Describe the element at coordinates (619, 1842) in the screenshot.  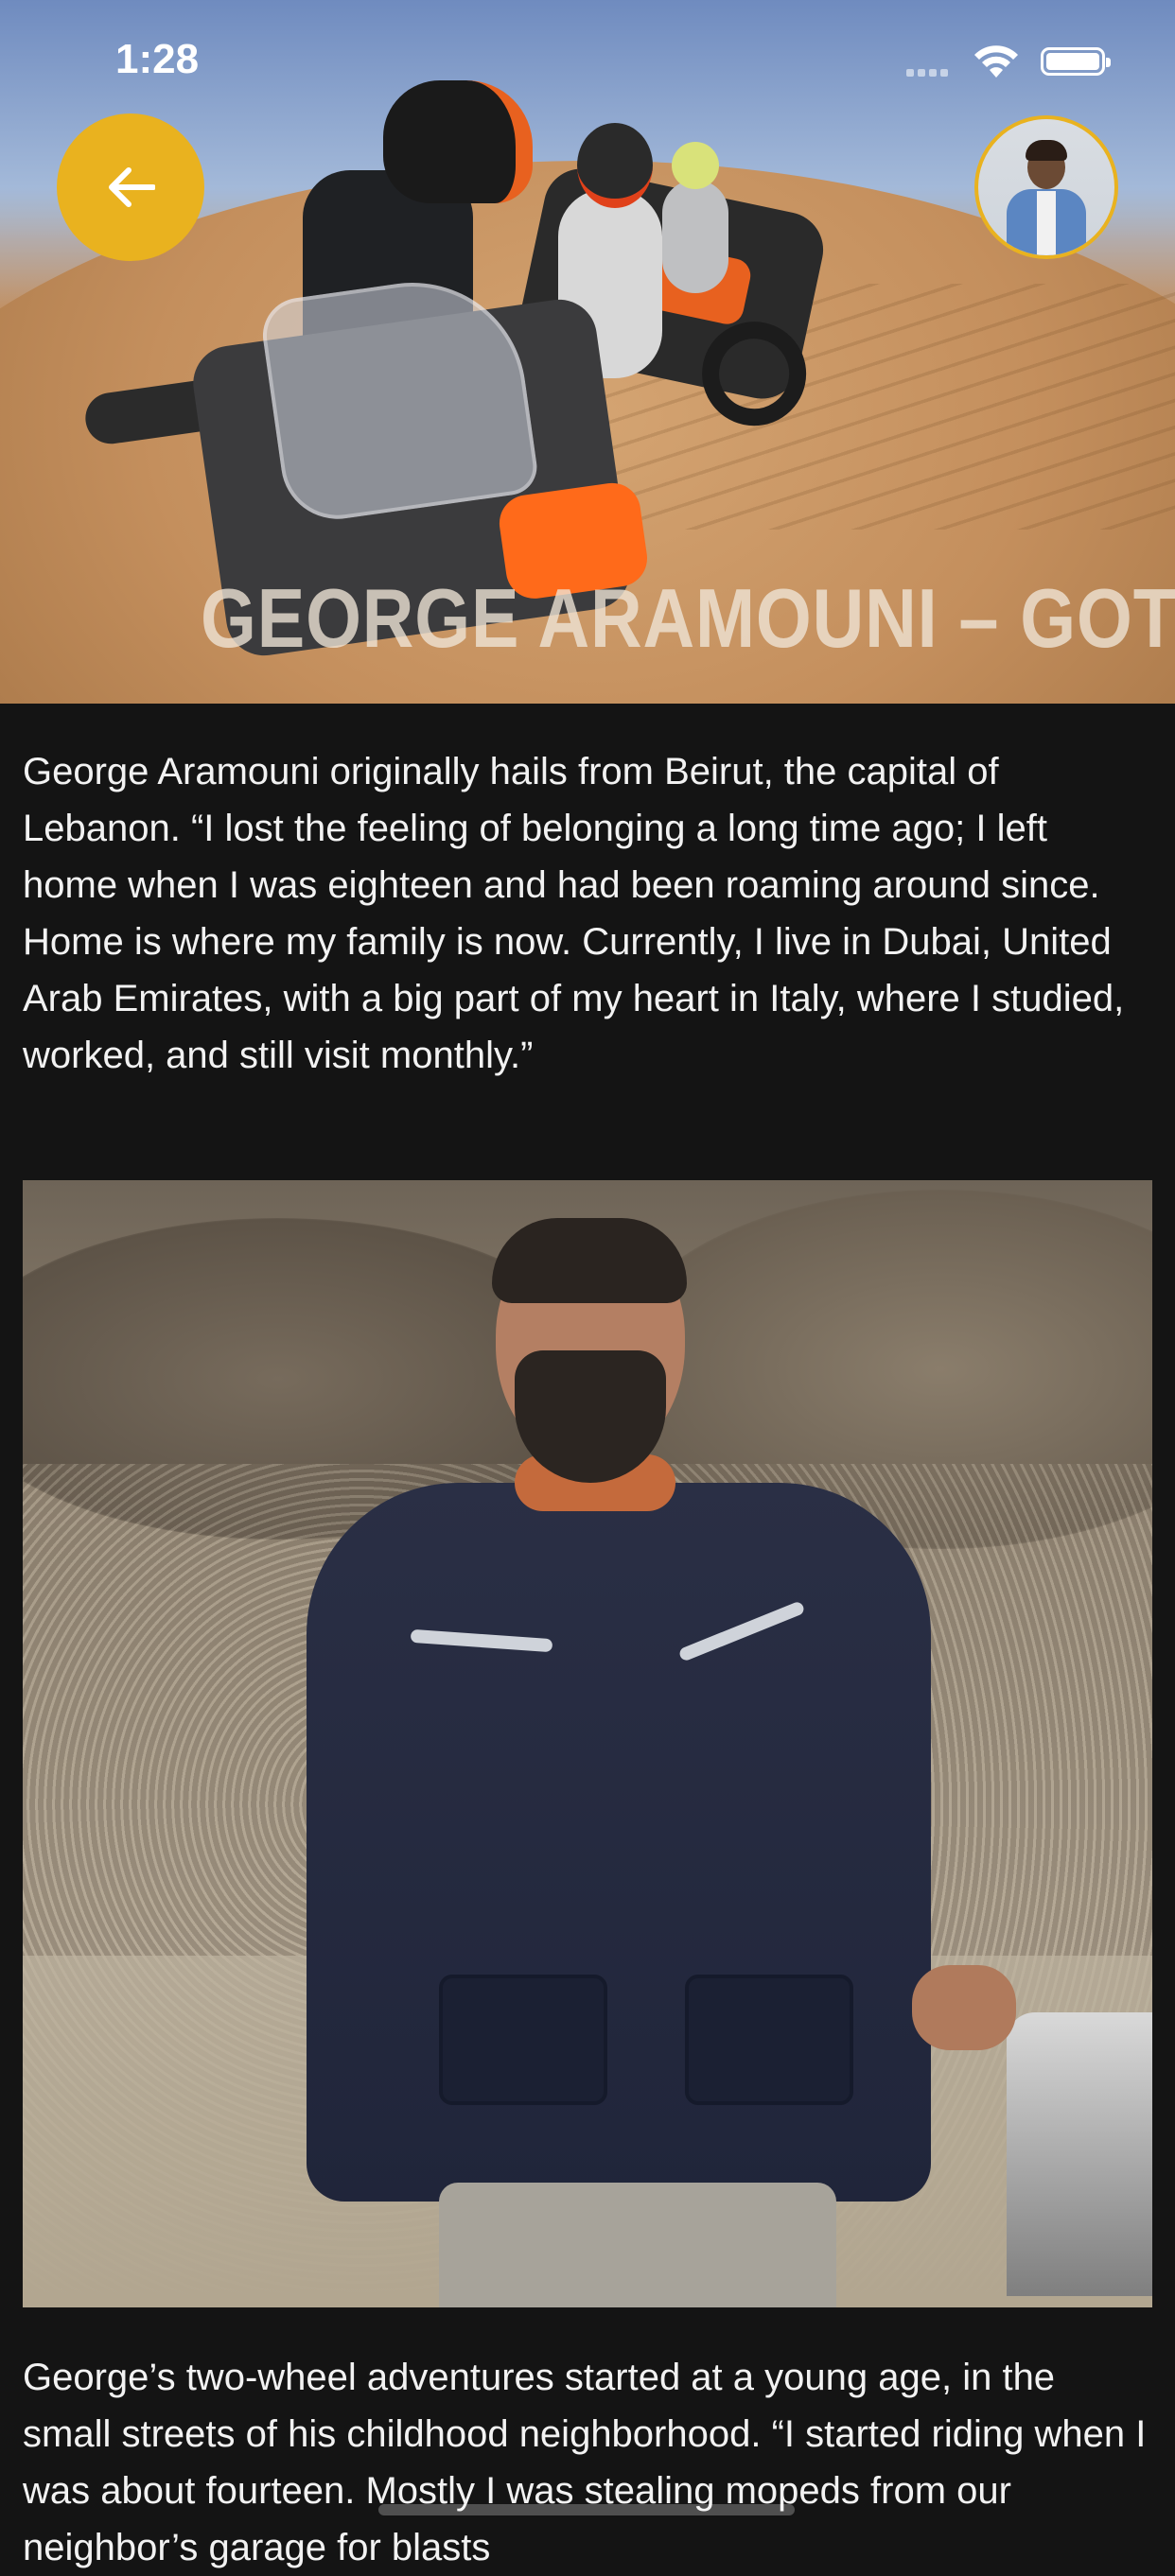
I see `person` at that location.